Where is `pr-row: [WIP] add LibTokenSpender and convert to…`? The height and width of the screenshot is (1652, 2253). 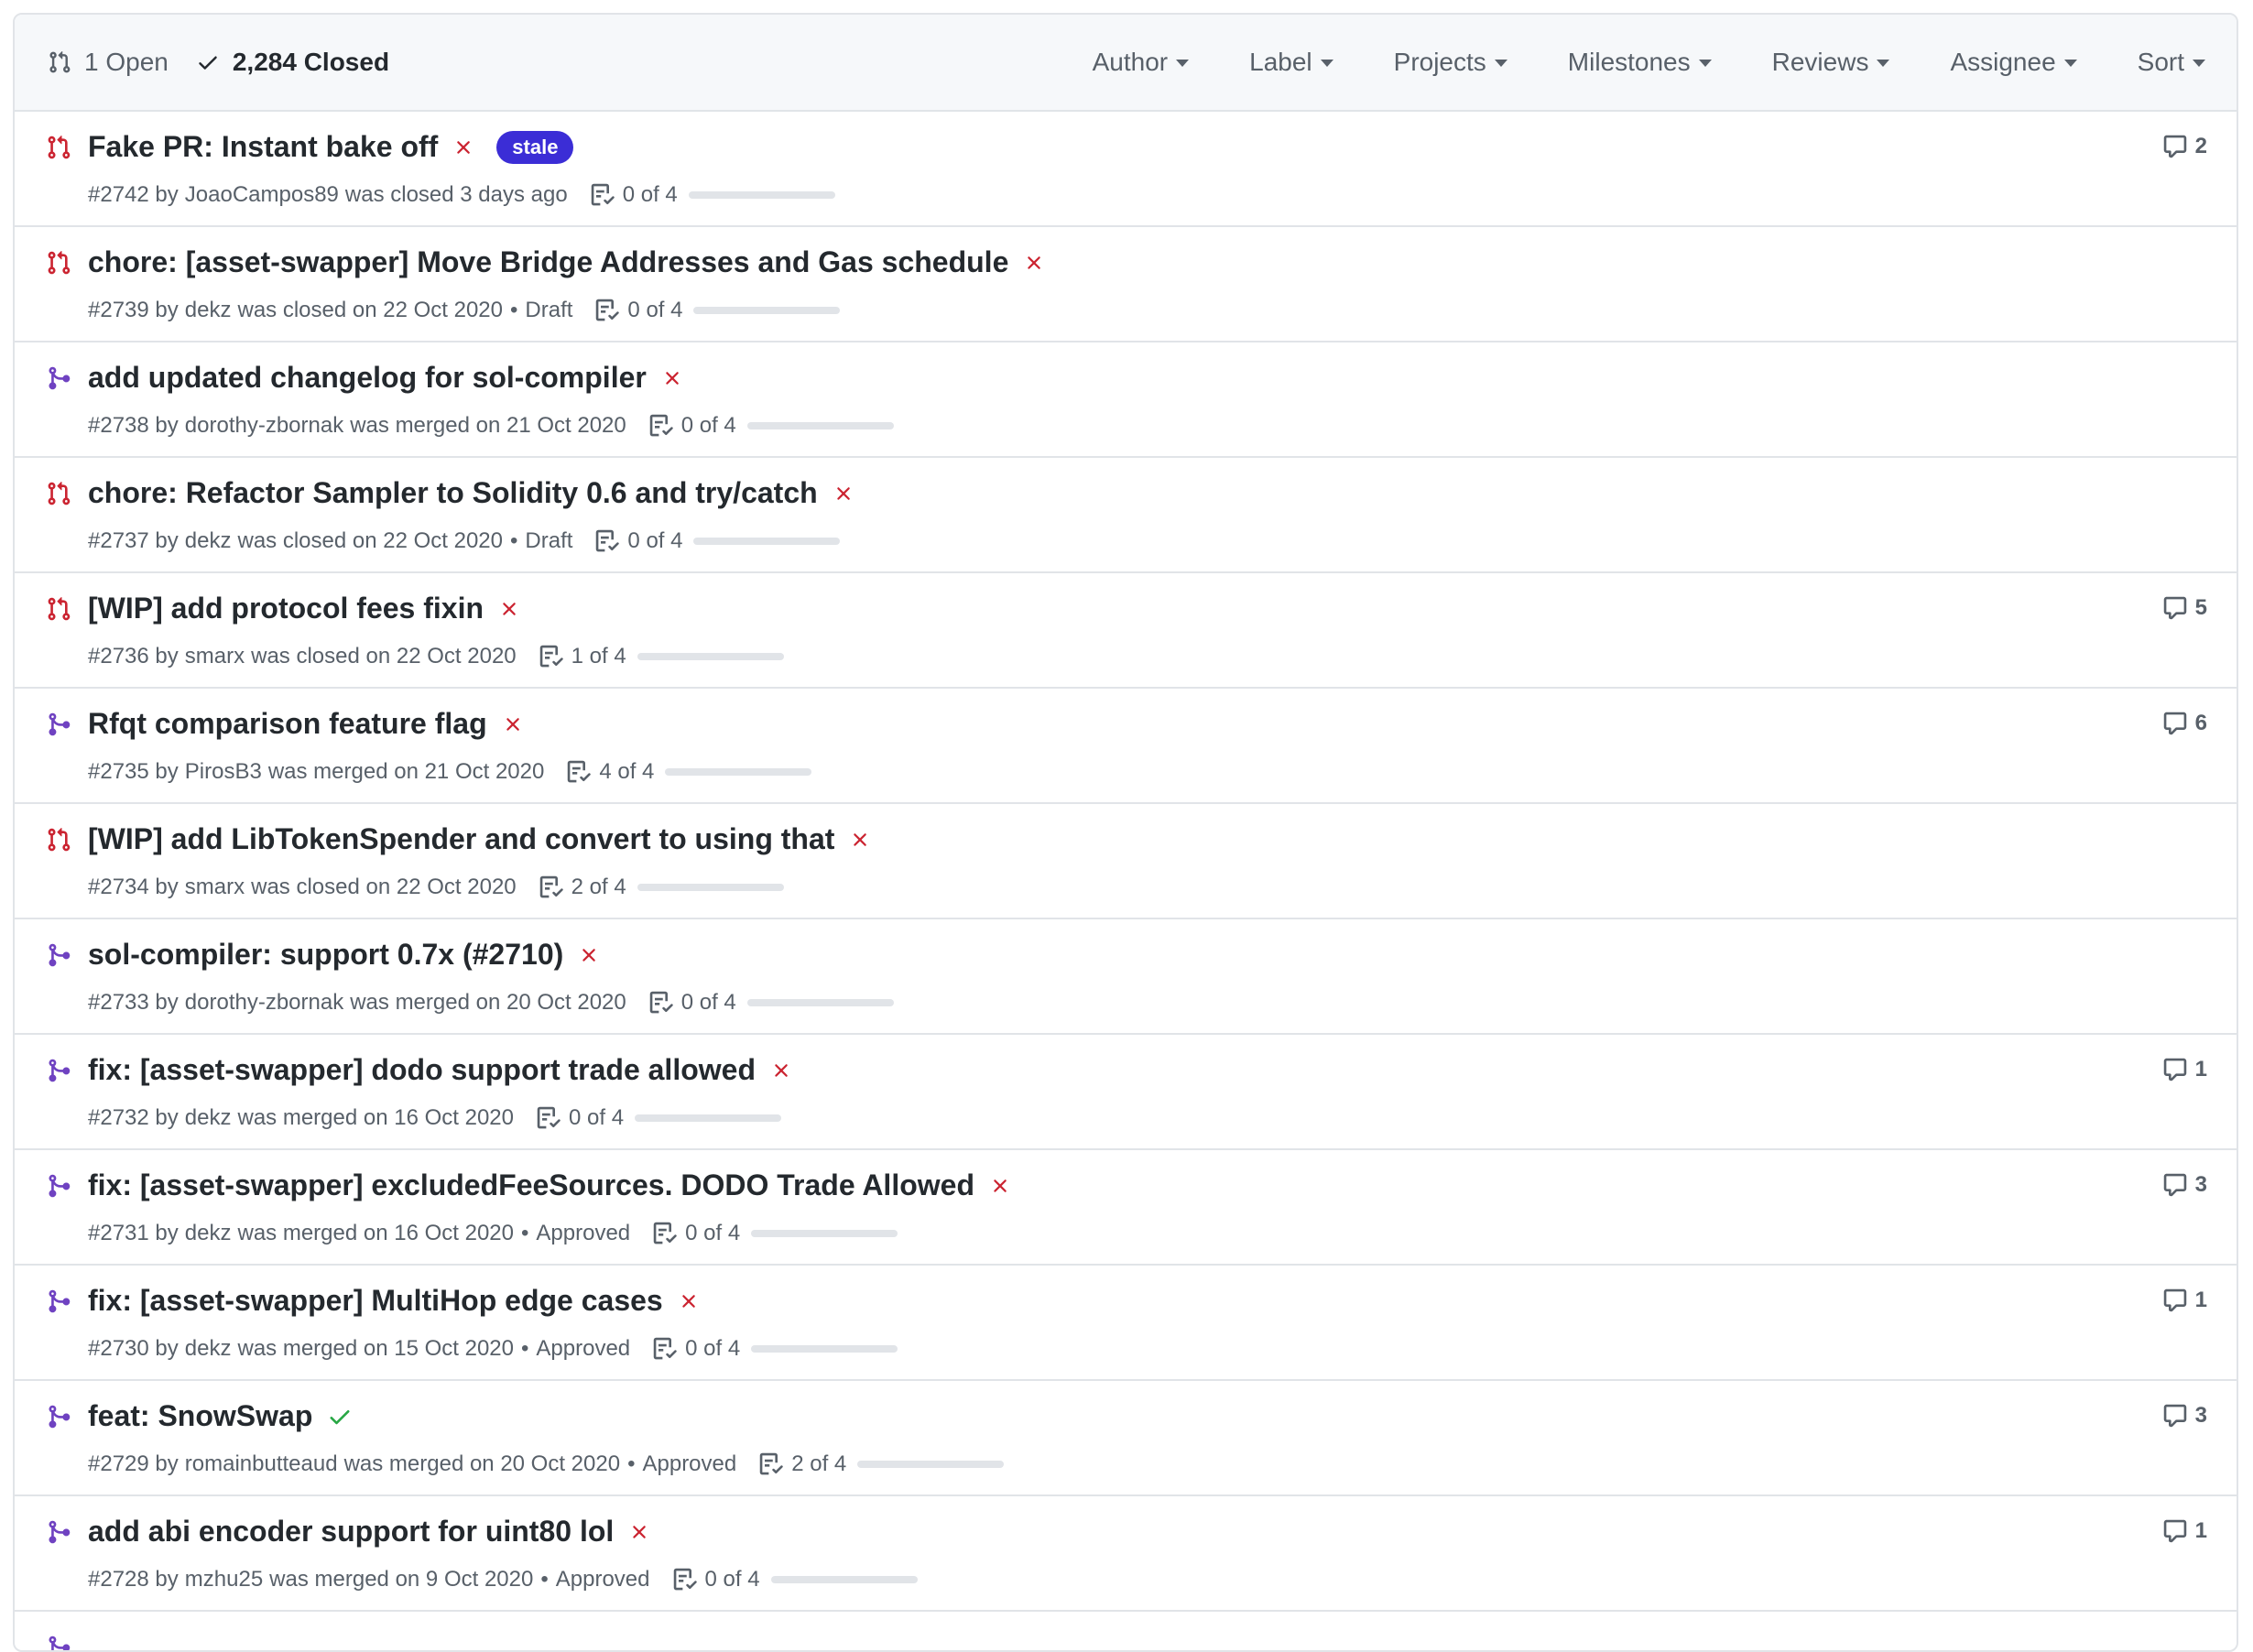 pr-row: [WIP] add LibTokenSpender and convert to… is located at coordinates (1126, 862).